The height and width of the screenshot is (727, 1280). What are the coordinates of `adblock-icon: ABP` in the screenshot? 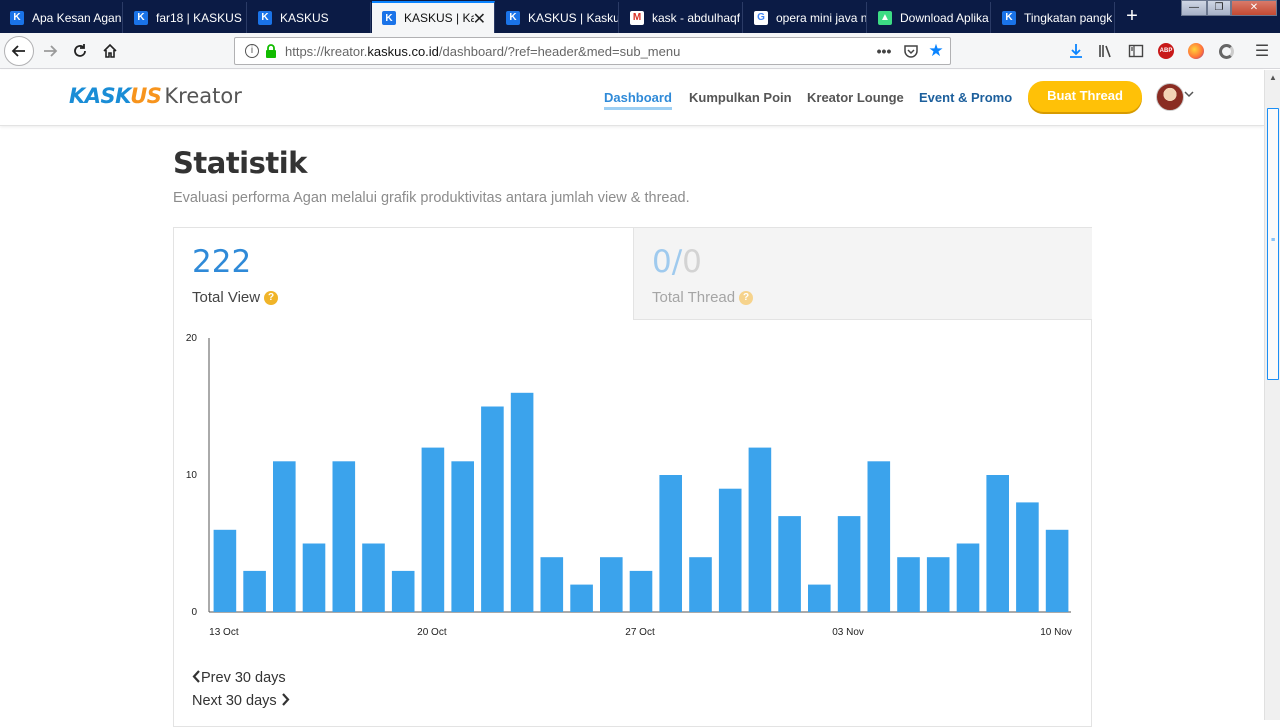 It's located at (1166, 51).